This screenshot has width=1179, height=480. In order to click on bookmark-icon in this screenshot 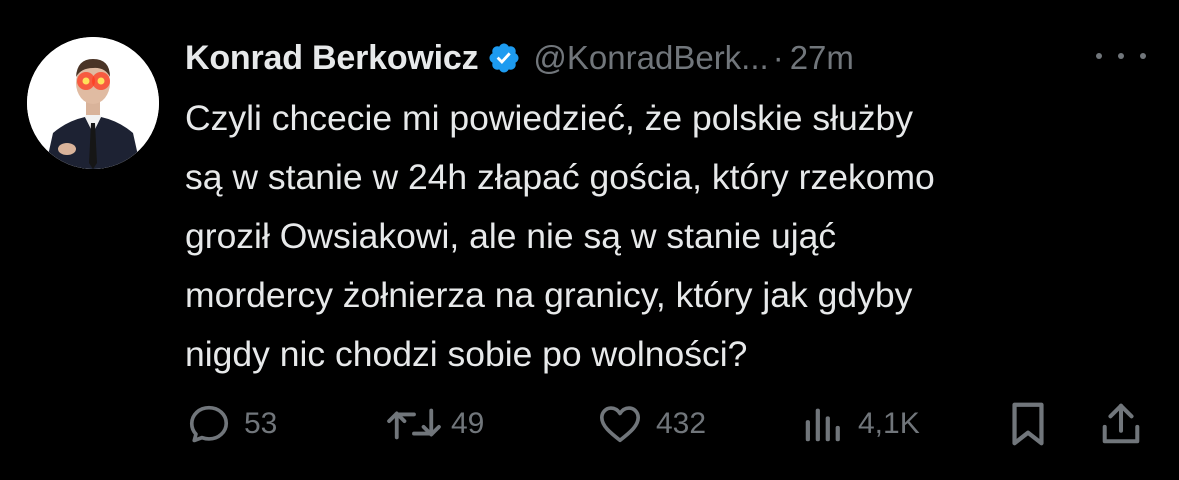, I will do `click(1028, 424)`.